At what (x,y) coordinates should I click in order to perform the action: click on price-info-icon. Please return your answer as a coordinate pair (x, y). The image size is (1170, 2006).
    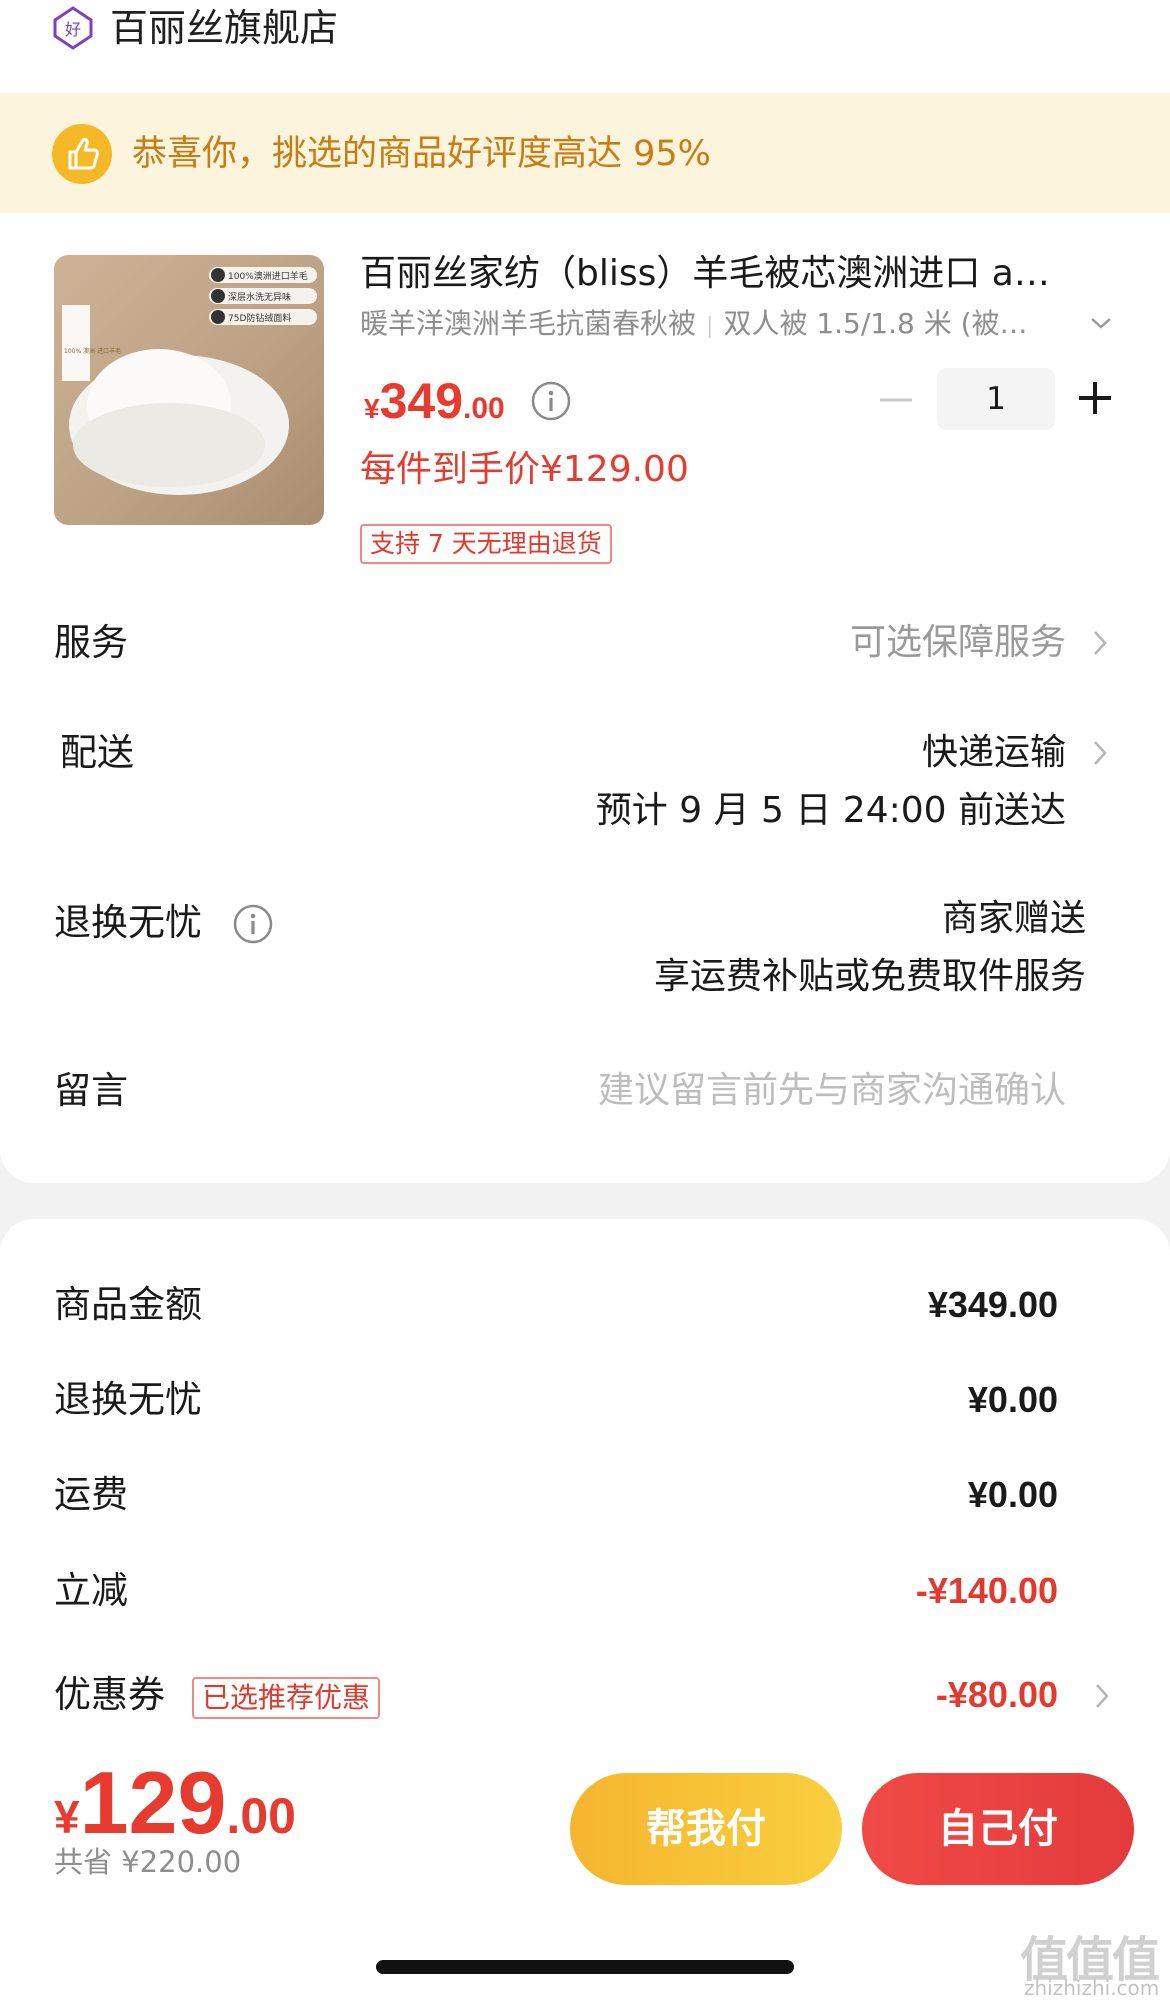
    Looking at the image, I should click on (551, 401).